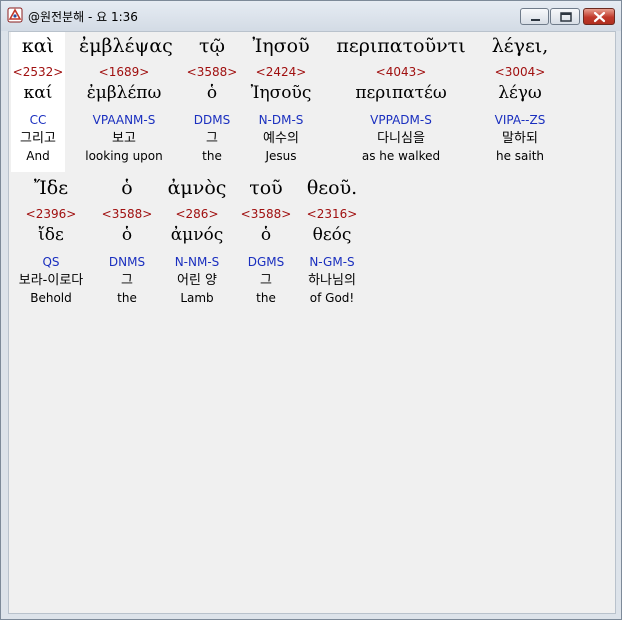  Describe the element at coordinates (197, 214) in the screenshot. I see `strong-number: <286>` at that location.